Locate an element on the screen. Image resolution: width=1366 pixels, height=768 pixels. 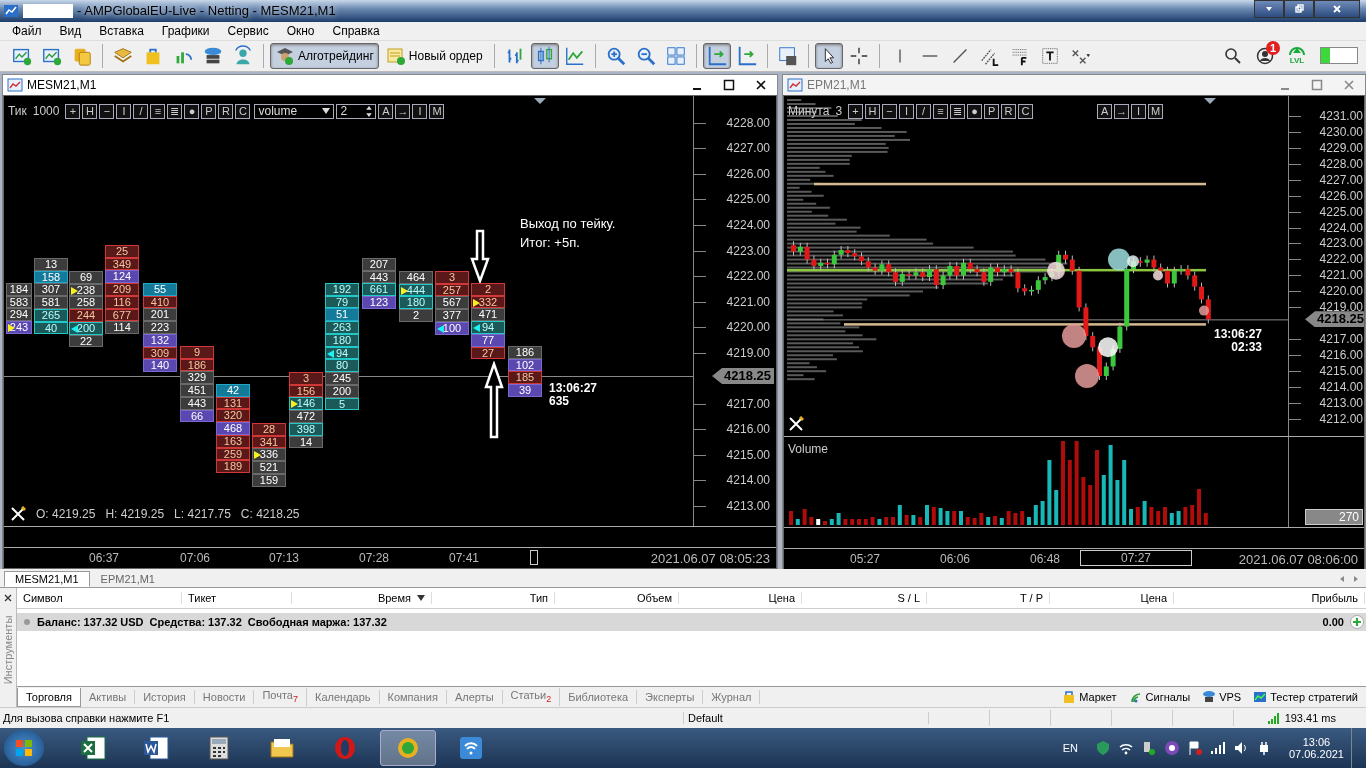
menu-item: Вид is located at coordinates (70, 30).